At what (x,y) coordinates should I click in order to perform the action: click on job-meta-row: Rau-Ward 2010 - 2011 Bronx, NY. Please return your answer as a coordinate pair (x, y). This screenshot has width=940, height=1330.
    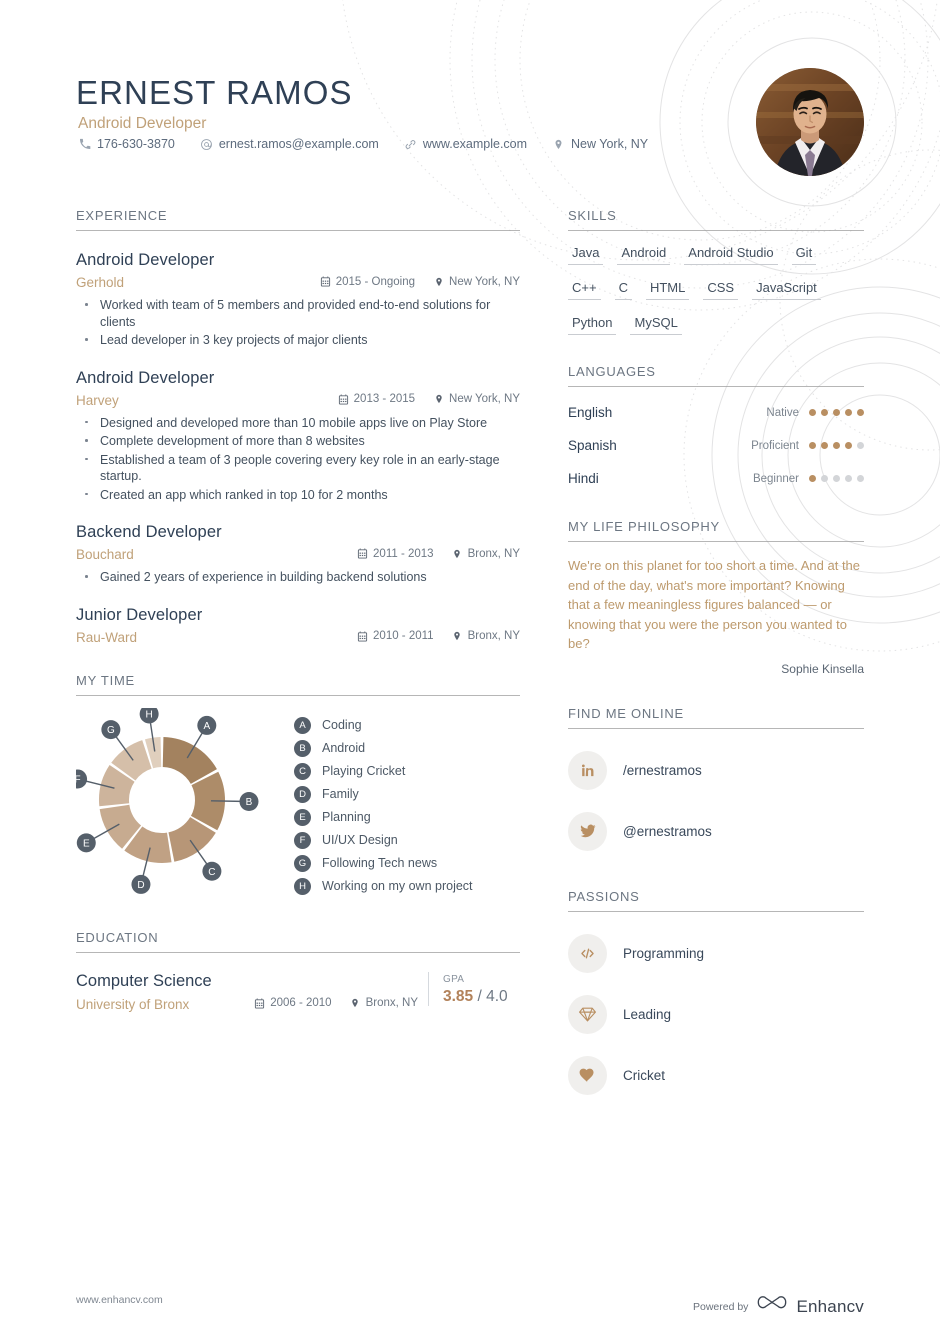
    Looking at the image, I should click on (298, 637).